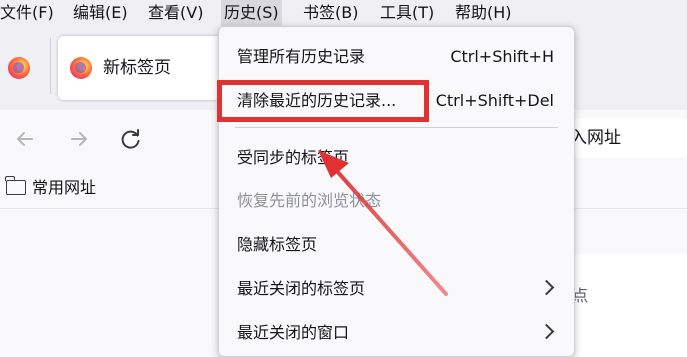 This screenshot has width=687, height=357. Describe the element at coordinates (623, 305) in the screenshot. I see `content-card: 点` at that location.